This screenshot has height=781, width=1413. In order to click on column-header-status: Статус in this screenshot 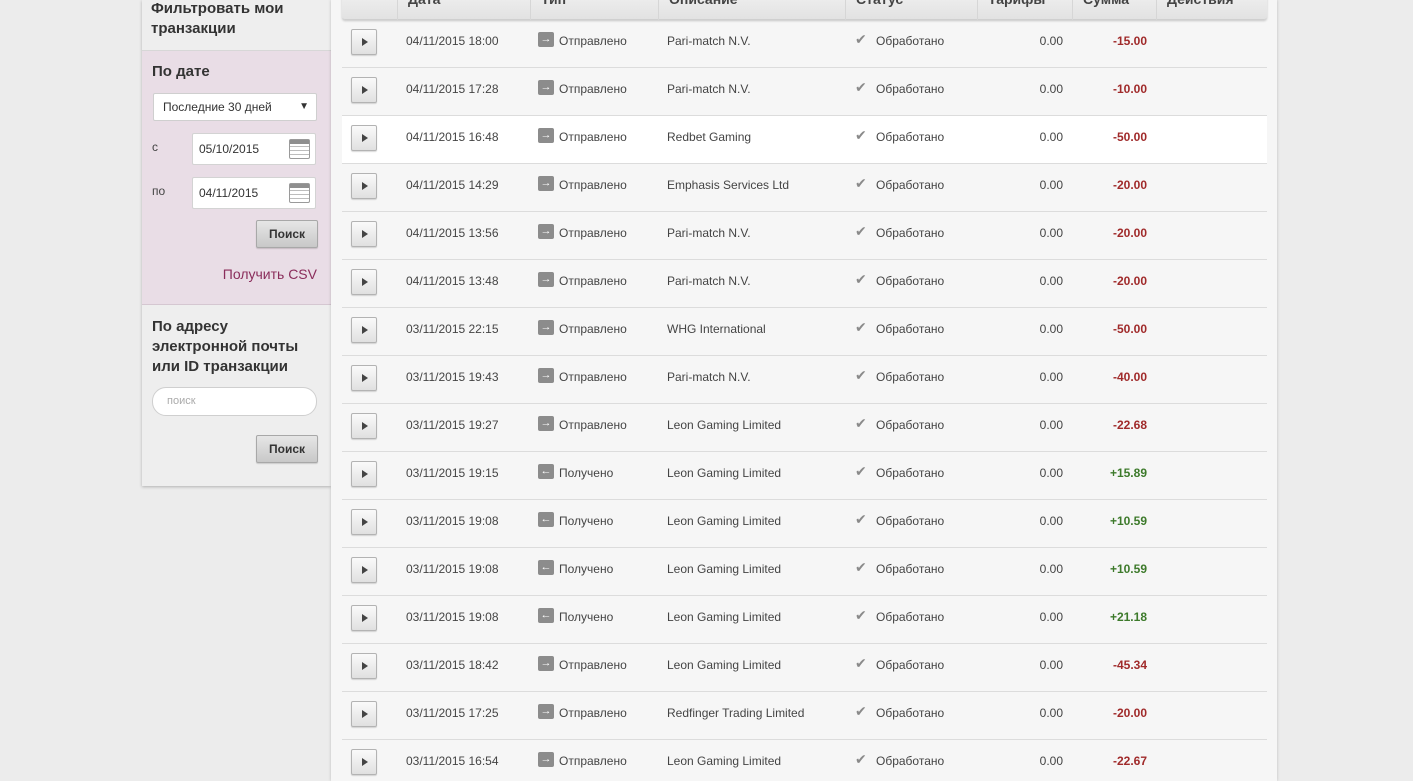, I will do `click(911, 10)`.